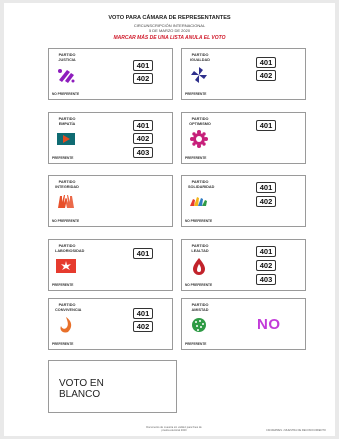 This screenshot has height=439, width=339. Describe the element at coordinates (66, 325) in the screenshot. I see `swirl-flame-icon` at that location.